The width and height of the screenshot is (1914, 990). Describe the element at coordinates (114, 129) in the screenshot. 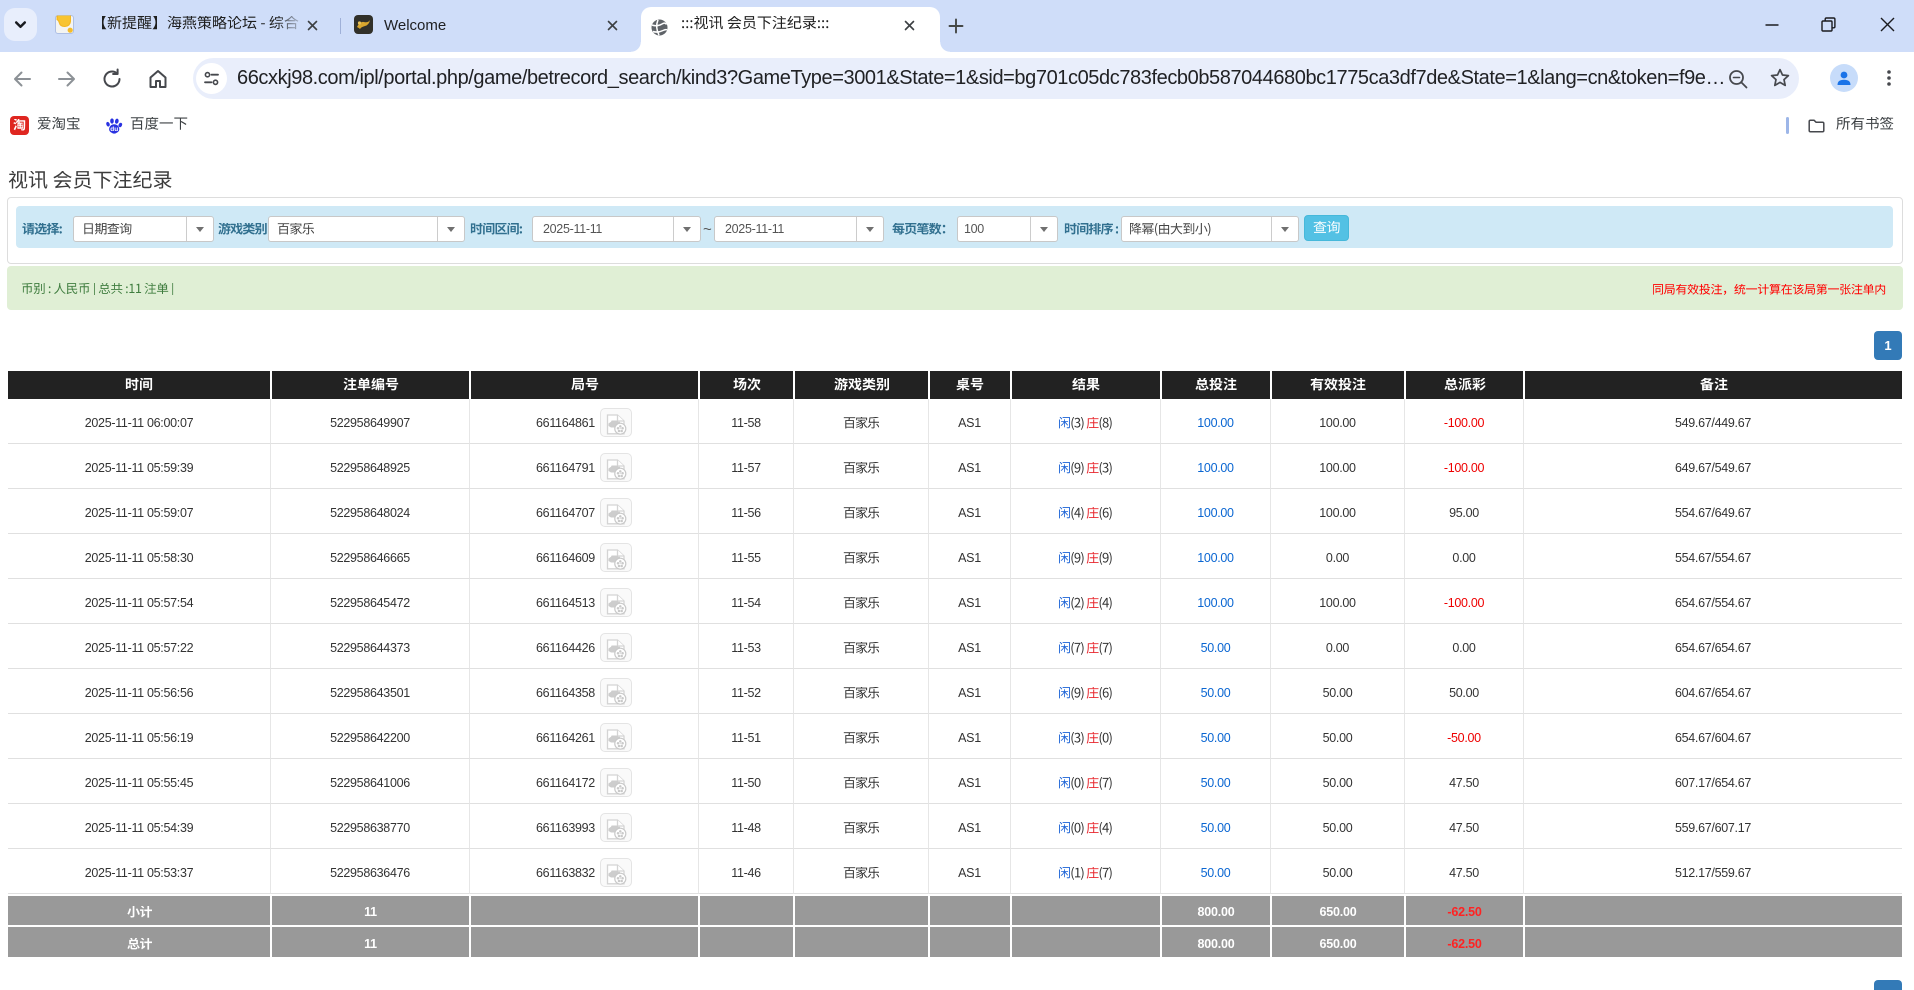

I see `svg-text: du` at that location.